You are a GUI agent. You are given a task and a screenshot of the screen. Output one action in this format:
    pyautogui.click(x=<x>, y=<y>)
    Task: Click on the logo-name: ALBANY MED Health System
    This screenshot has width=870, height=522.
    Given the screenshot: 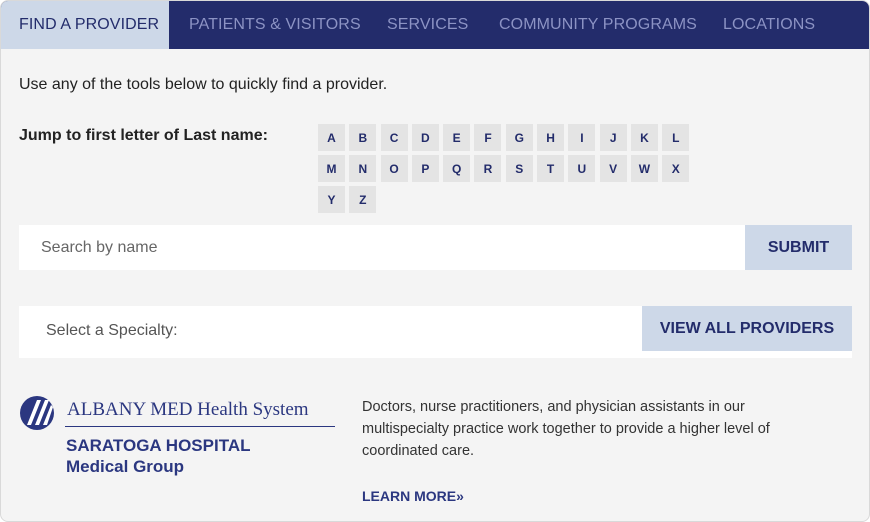 What is the action you would take?
    pyautogui.click(x=188, y=409)
    